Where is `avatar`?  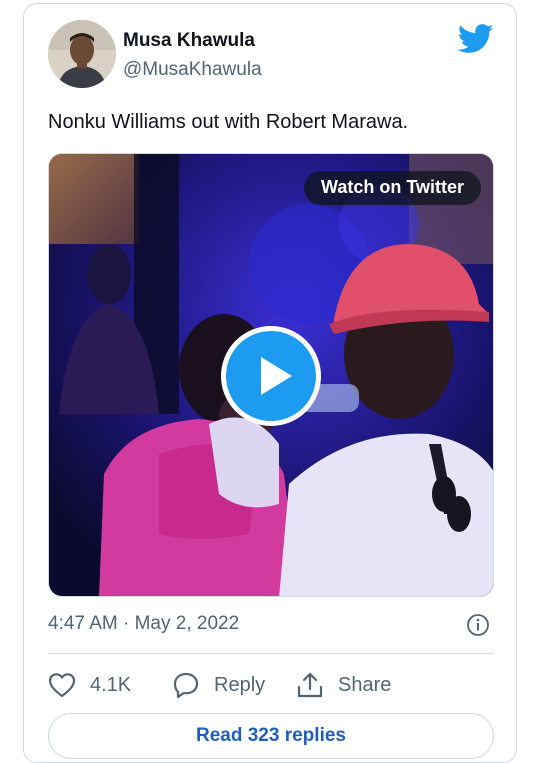
avatar is located at coordinates (82, 54).